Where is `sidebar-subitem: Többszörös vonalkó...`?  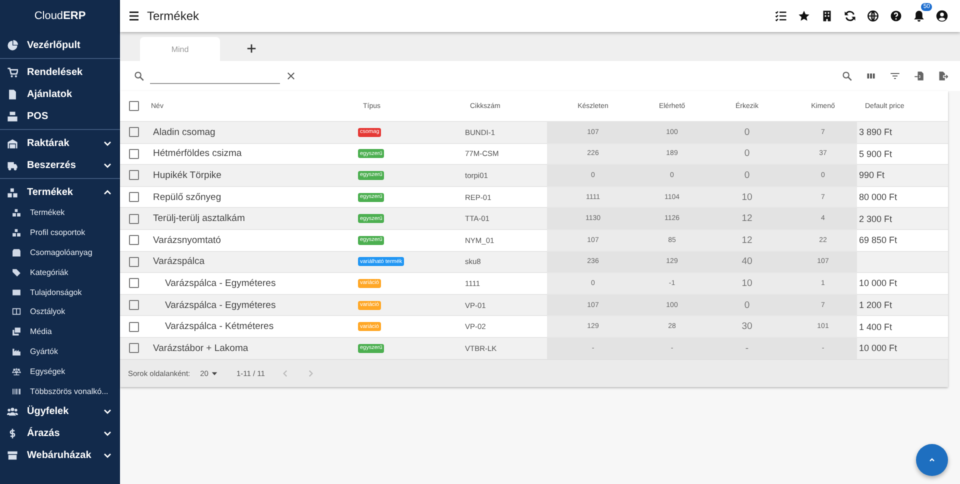
sidebar-subitem: Többszörös vonalkó... is located at coordinates (60, 391).